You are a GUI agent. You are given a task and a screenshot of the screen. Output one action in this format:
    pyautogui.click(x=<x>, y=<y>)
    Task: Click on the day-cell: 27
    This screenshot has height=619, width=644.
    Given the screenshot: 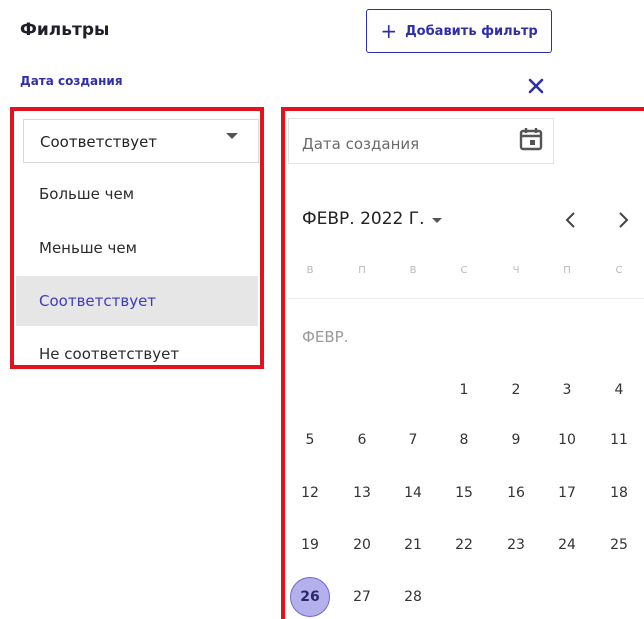 What is the action you would take?
    pyautogui.click(x=362, y=597)
    